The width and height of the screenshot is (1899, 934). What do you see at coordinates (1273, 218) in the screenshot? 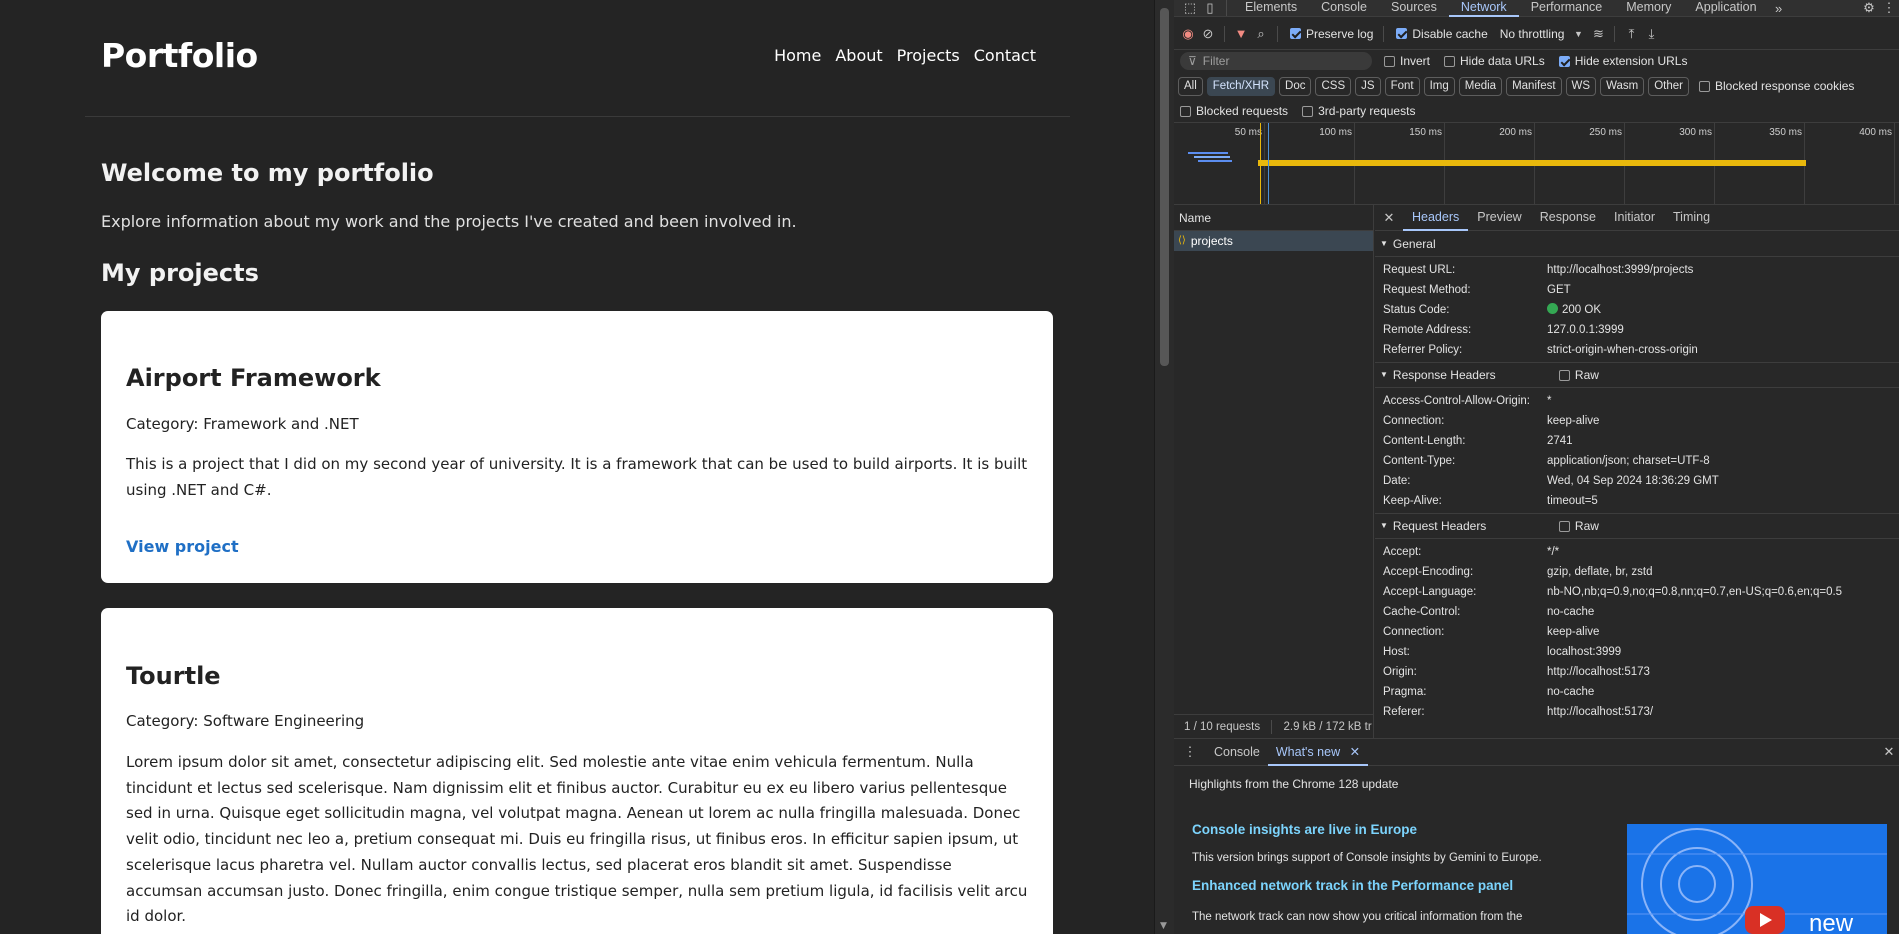
I see `name-column-header: Name` at bounding box center [1273, 218].